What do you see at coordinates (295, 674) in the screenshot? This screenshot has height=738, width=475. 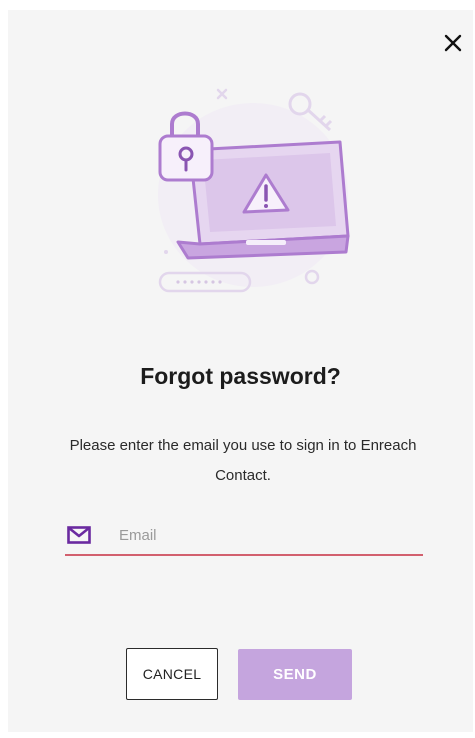 I see `send-button: SEND` at bounding box center [295, 674].